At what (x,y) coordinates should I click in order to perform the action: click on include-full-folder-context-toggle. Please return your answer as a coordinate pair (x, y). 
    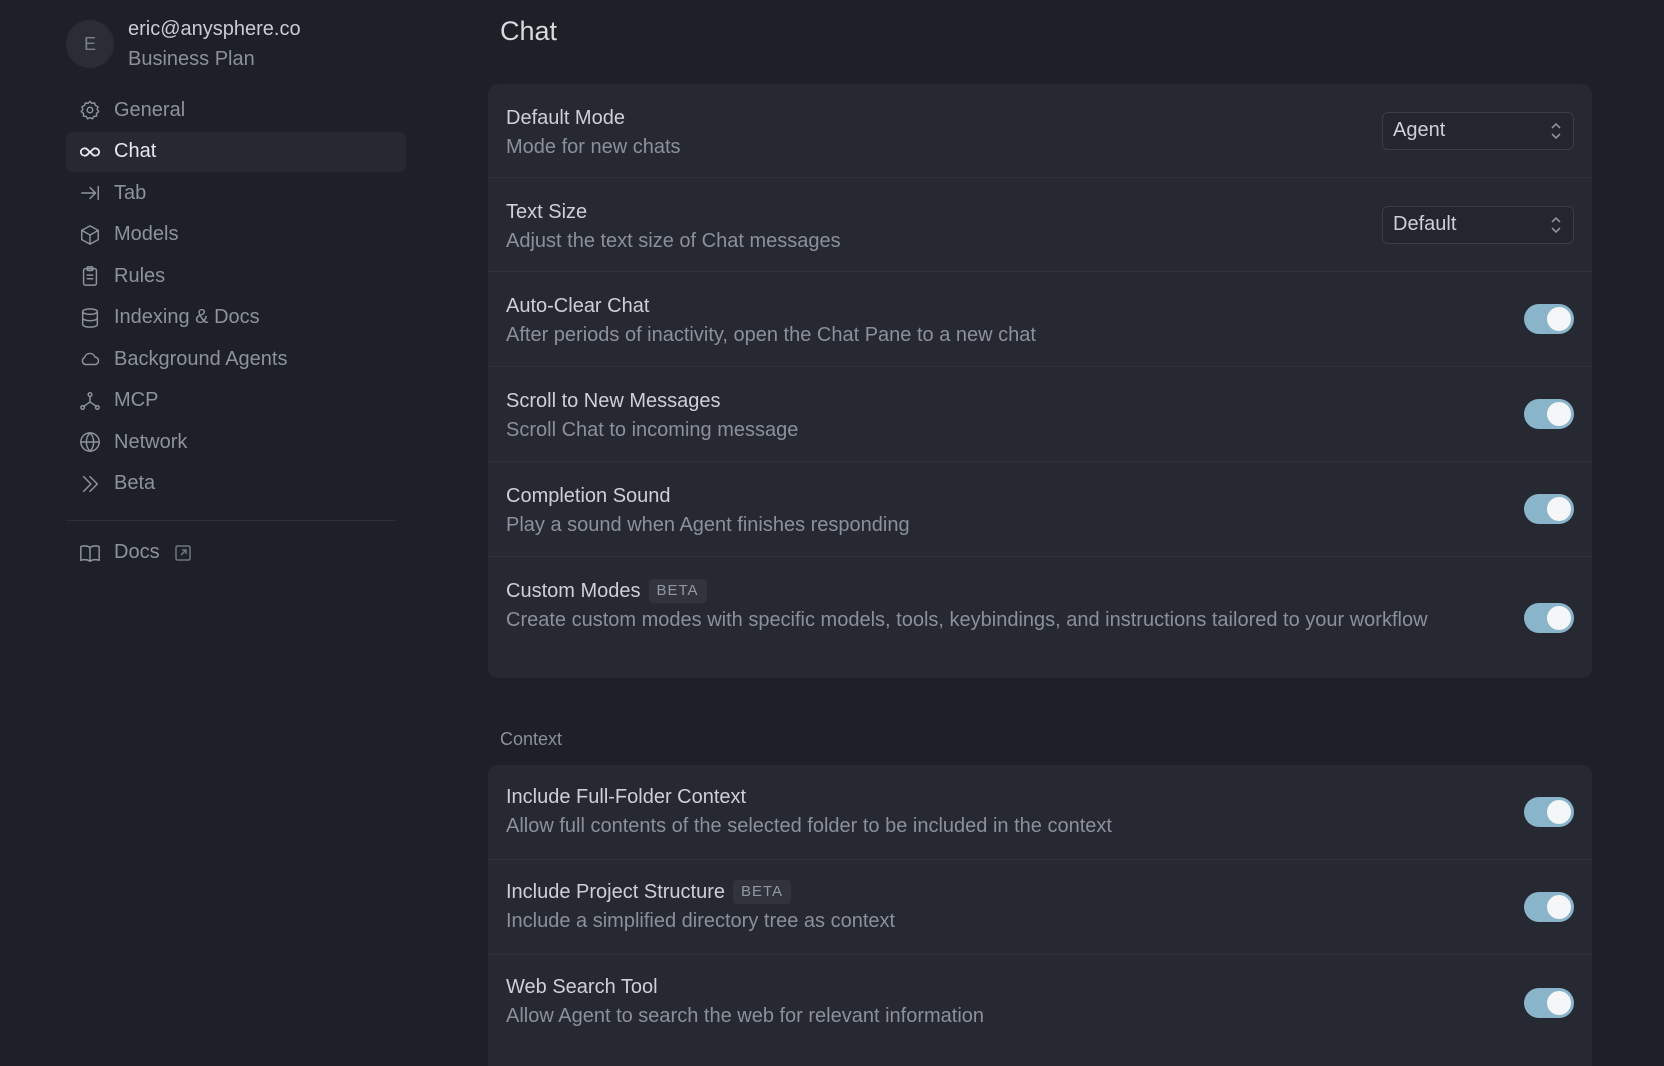
    Looking at the image, I should click on (1549, 812).